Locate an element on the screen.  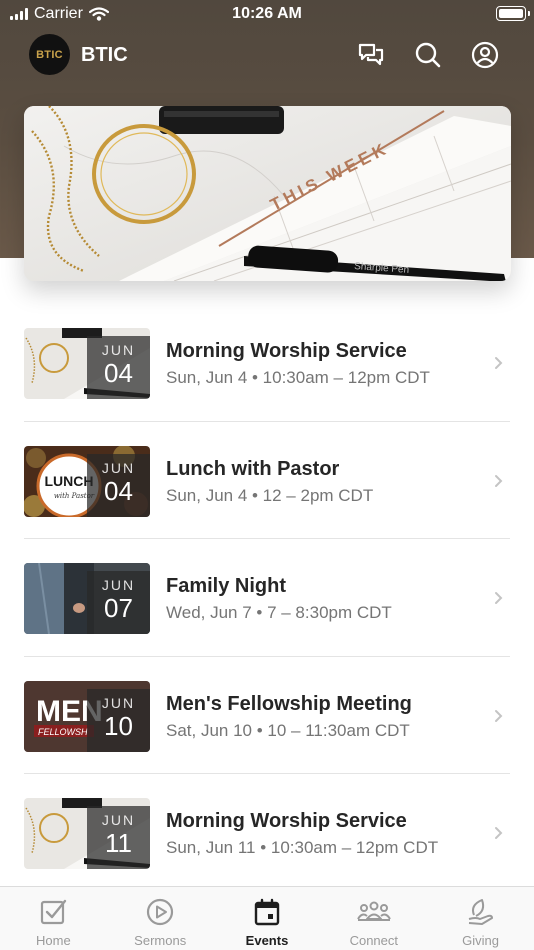
tab-bar: Home Sermons Events Connect Giving is located at coordinates (267, 918).